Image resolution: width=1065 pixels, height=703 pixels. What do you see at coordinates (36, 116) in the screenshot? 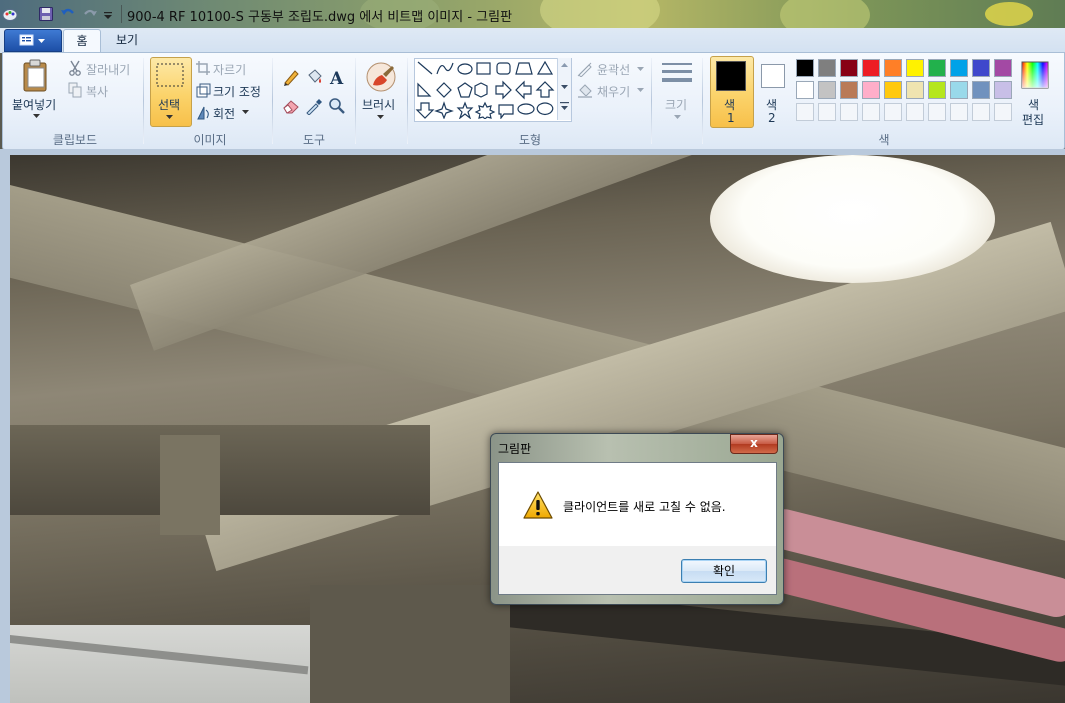
I see `paste-dropdown-arrow-icon` at bounding box center [36, 116].